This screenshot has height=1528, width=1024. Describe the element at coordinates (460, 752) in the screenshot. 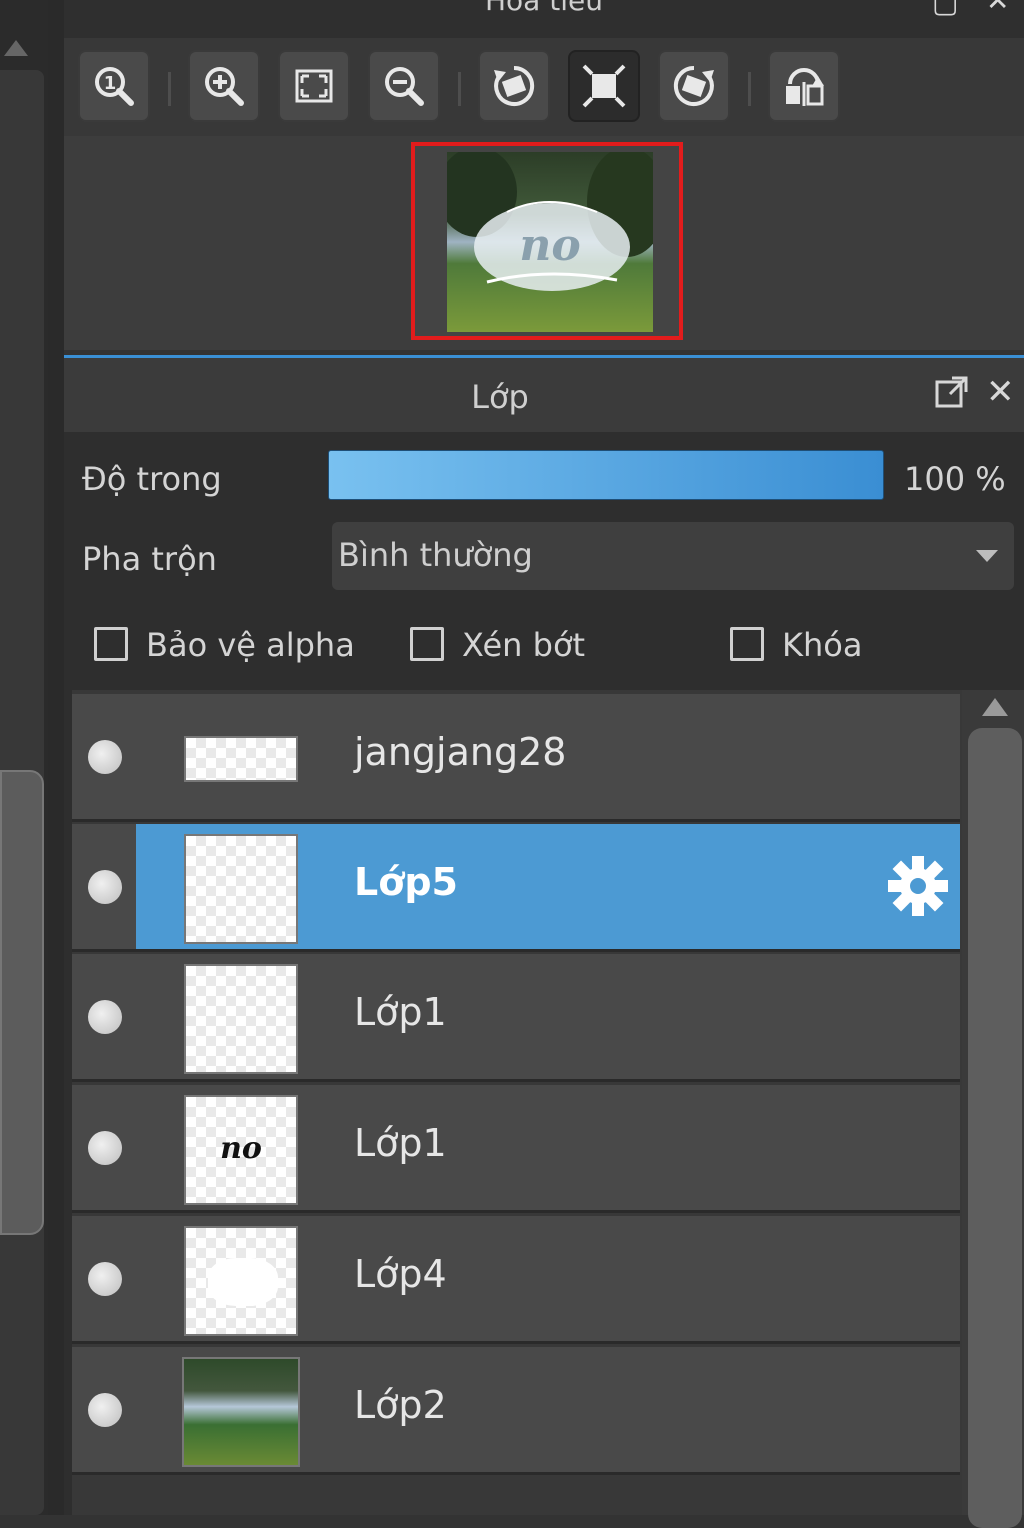

I see `layer-name: jangjang28` at that location.